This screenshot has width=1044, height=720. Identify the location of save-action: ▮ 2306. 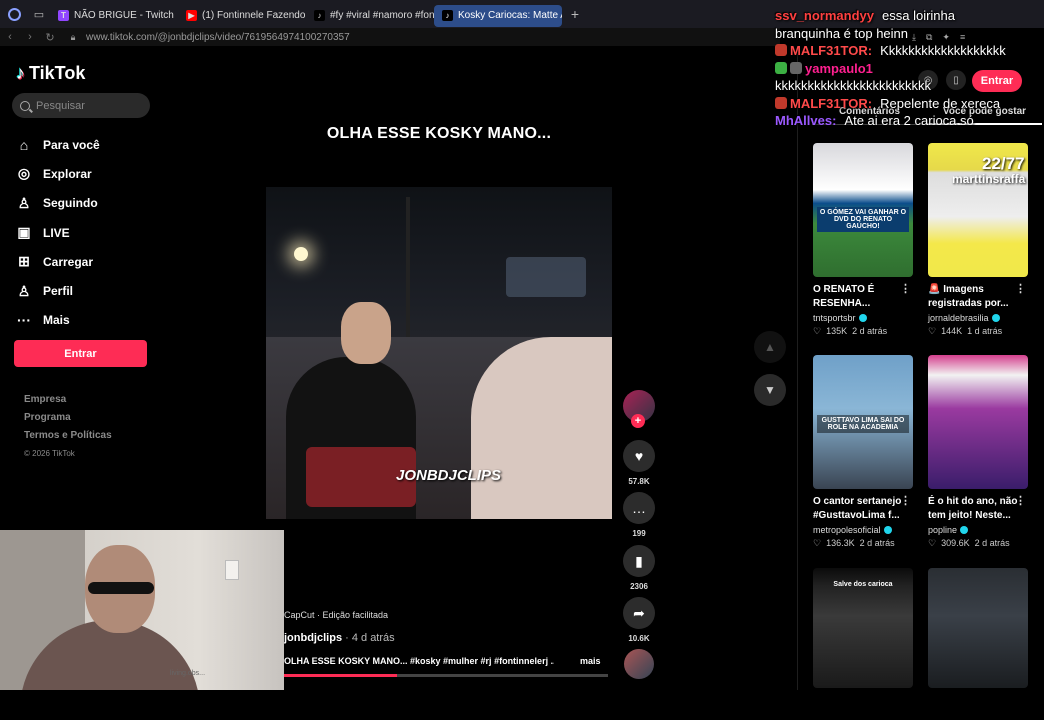
(639, 568).